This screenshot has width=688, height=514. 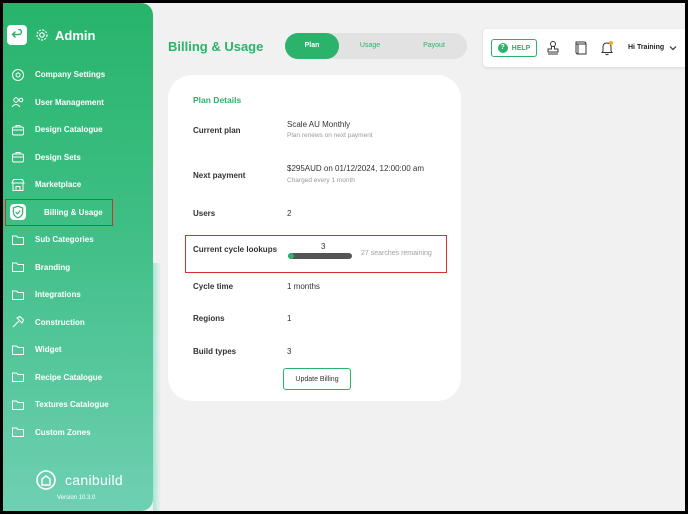 I want to click on sidebar-item-custom-zones: Custom Zones, so click(x=78, y=433).